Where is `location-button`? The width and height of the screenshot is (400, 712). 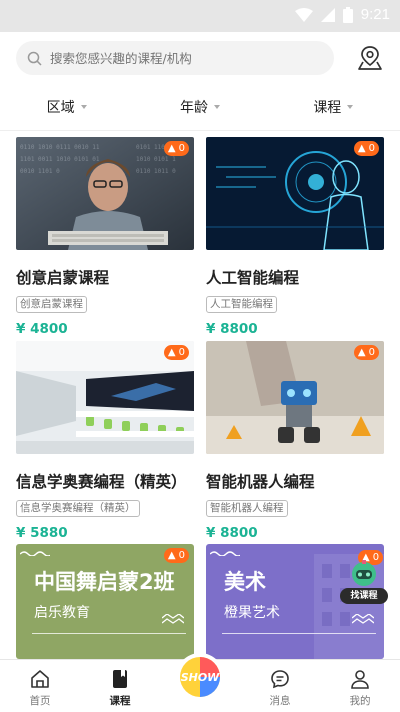
location-button is located at coordinates (370, 58).